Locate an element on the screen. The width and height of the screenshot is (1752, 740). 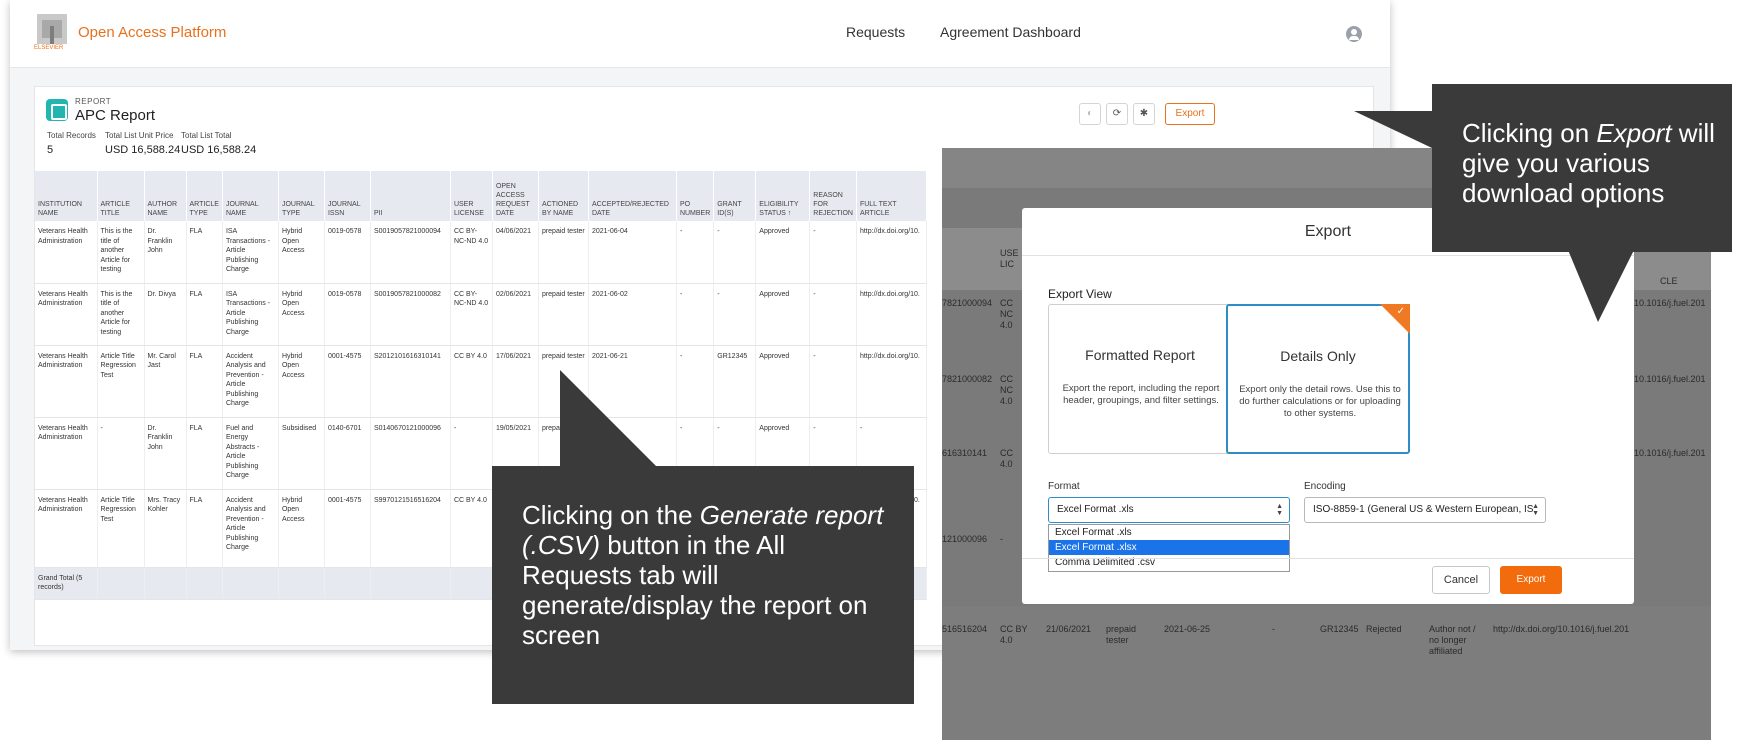
table-cell: S0140670121000096 is located at coordinates (410, 453).